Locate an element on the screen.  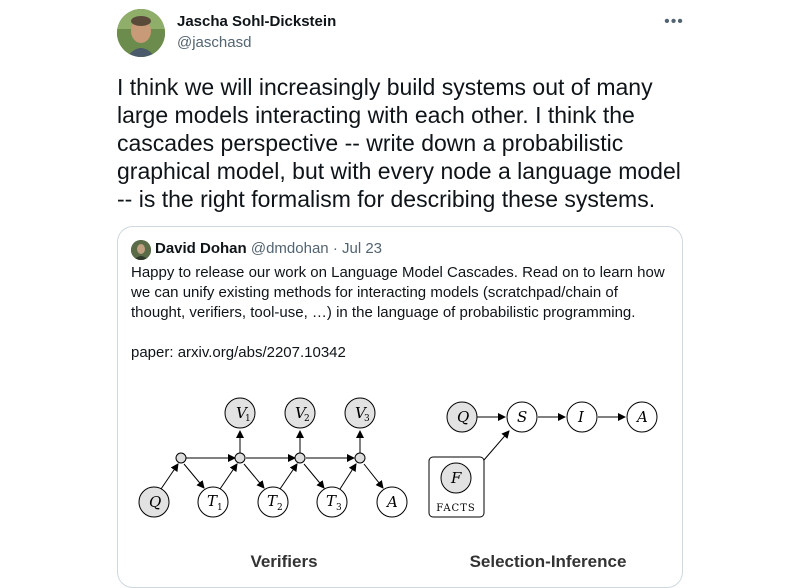
node-V3: V 3 is located at coordinates (360, 413).